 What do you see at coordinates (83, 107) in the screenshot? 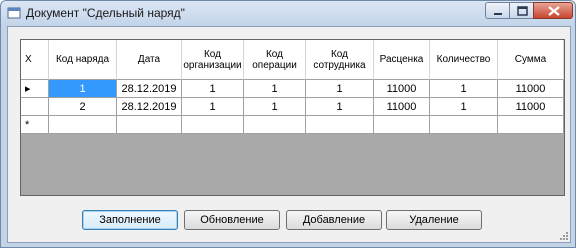
I see `table-cell: 2` at bounding box center [83, 107].